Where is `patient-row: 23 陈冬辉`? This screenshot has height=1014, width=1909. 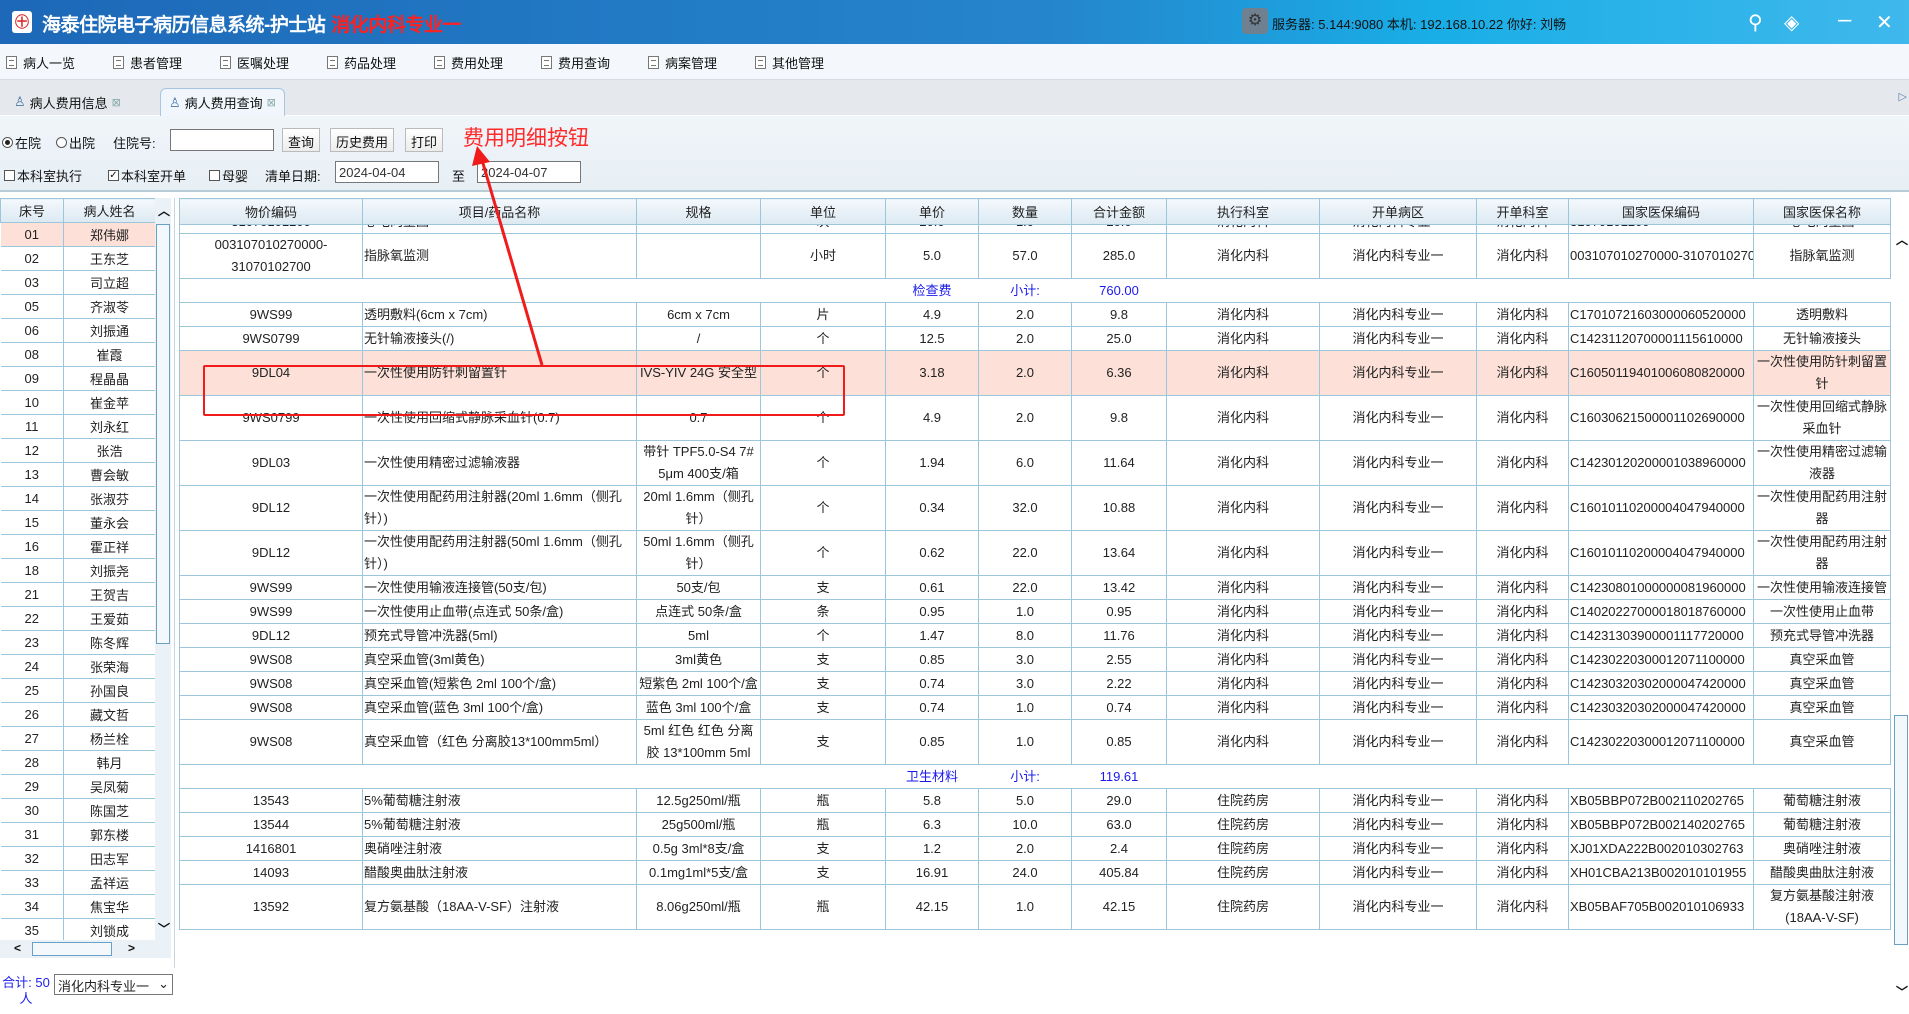 patient-row: 23 陈冬辉 is located at coordinates (78, 642).